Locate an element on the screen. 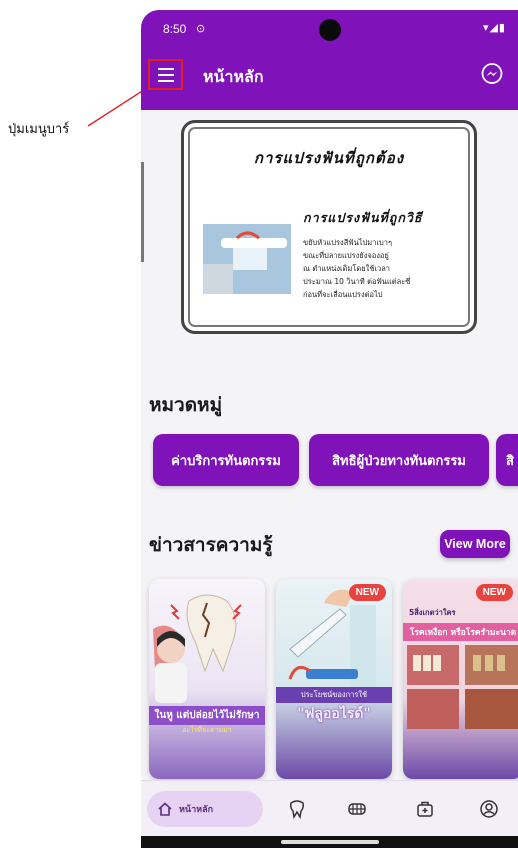  messenger-icon is located at coordinates (492, 74).